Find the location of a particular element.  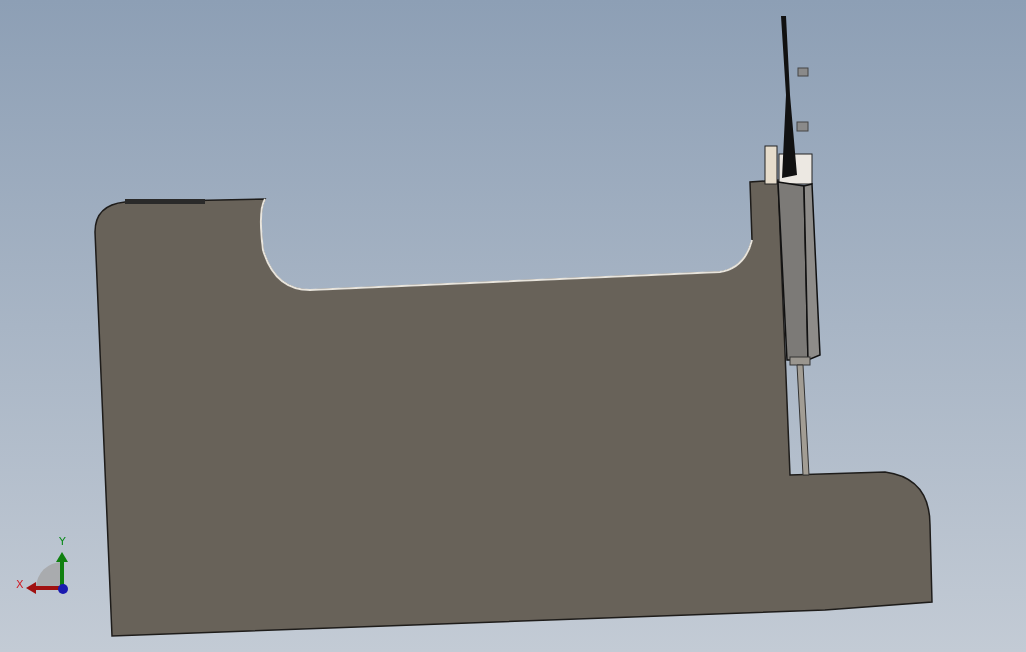

y-axis-label: Y is located at coordinates (62, 541).